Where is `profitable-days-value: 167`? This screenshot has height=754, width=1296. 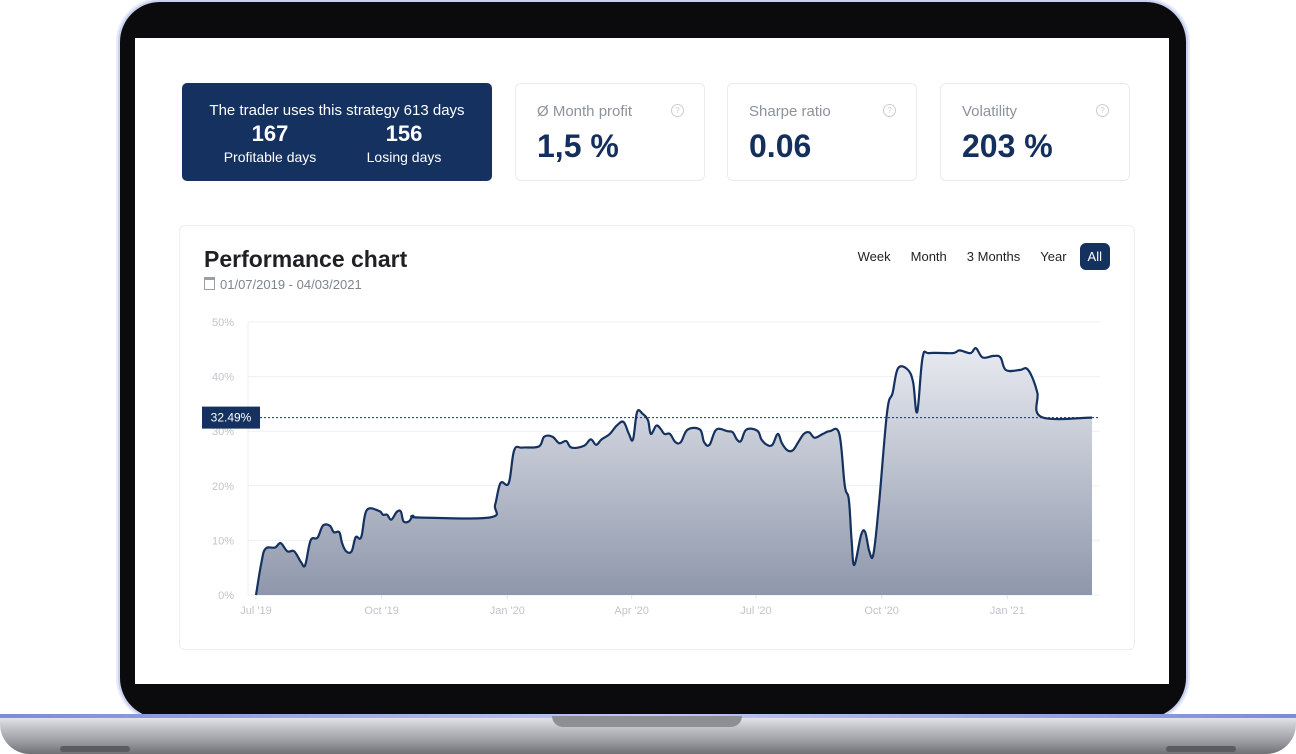 profitable-days-value: 167 is located at coordinates (270, 133).